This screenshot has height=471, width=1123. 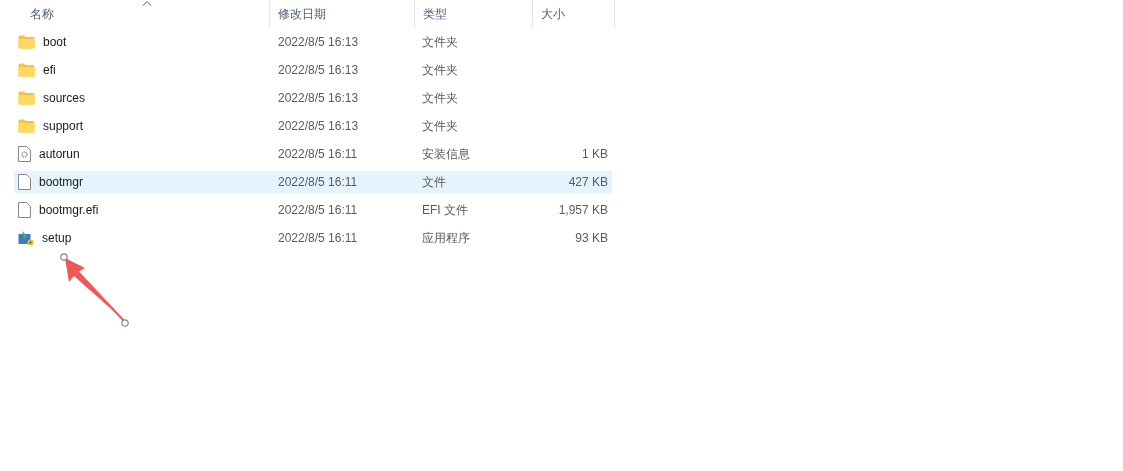 What do you see at coordinates (583, 210) in the screenshot?
I see `file-size: 1,957 KB` at bounding box center [583, 210].